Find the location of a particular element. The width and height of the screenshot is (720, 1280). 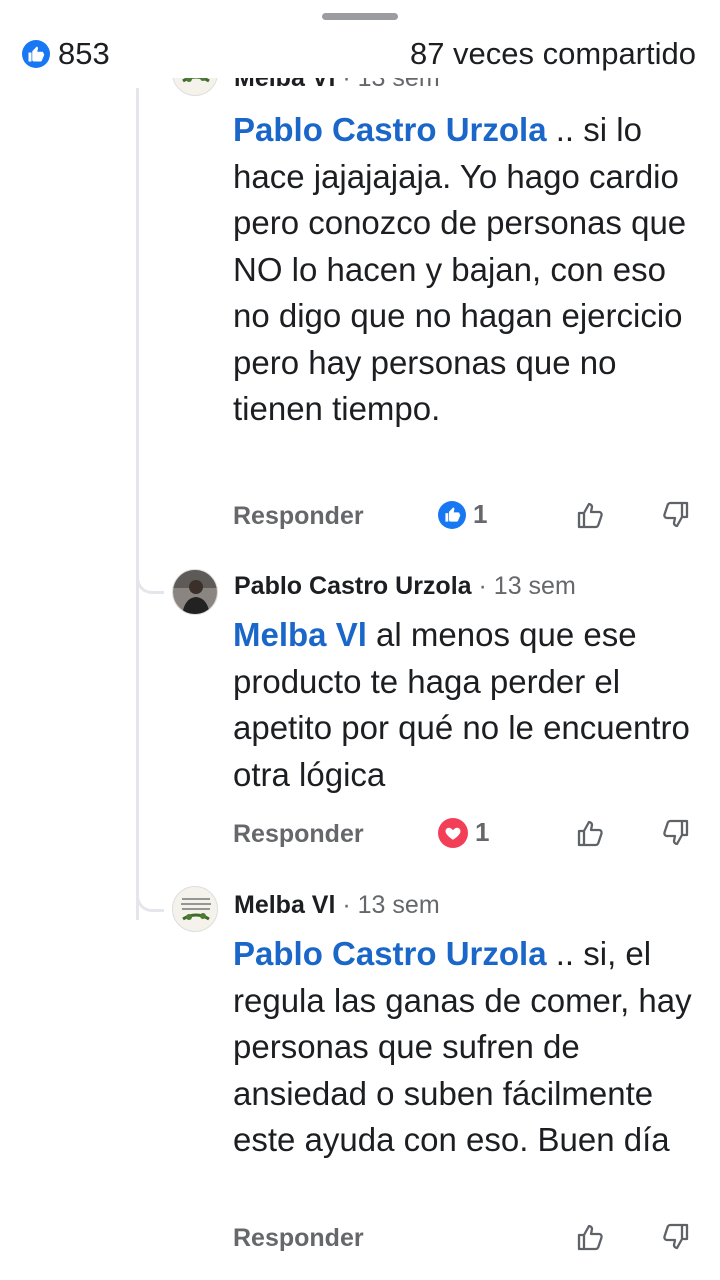

love-reaction-icon is located at coordinates (453, 832).